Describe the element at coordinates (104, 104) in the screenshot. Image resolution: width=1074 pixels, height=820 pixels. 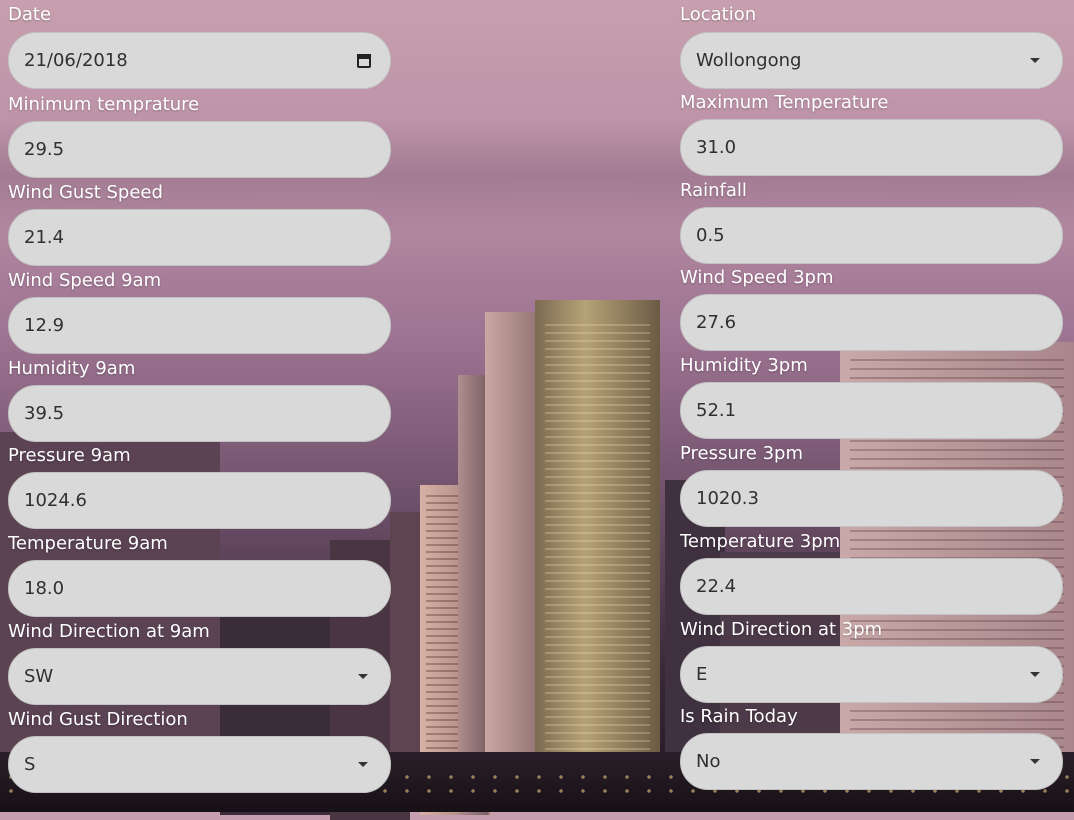
I see `field-label: Minimum temprature` at that location.